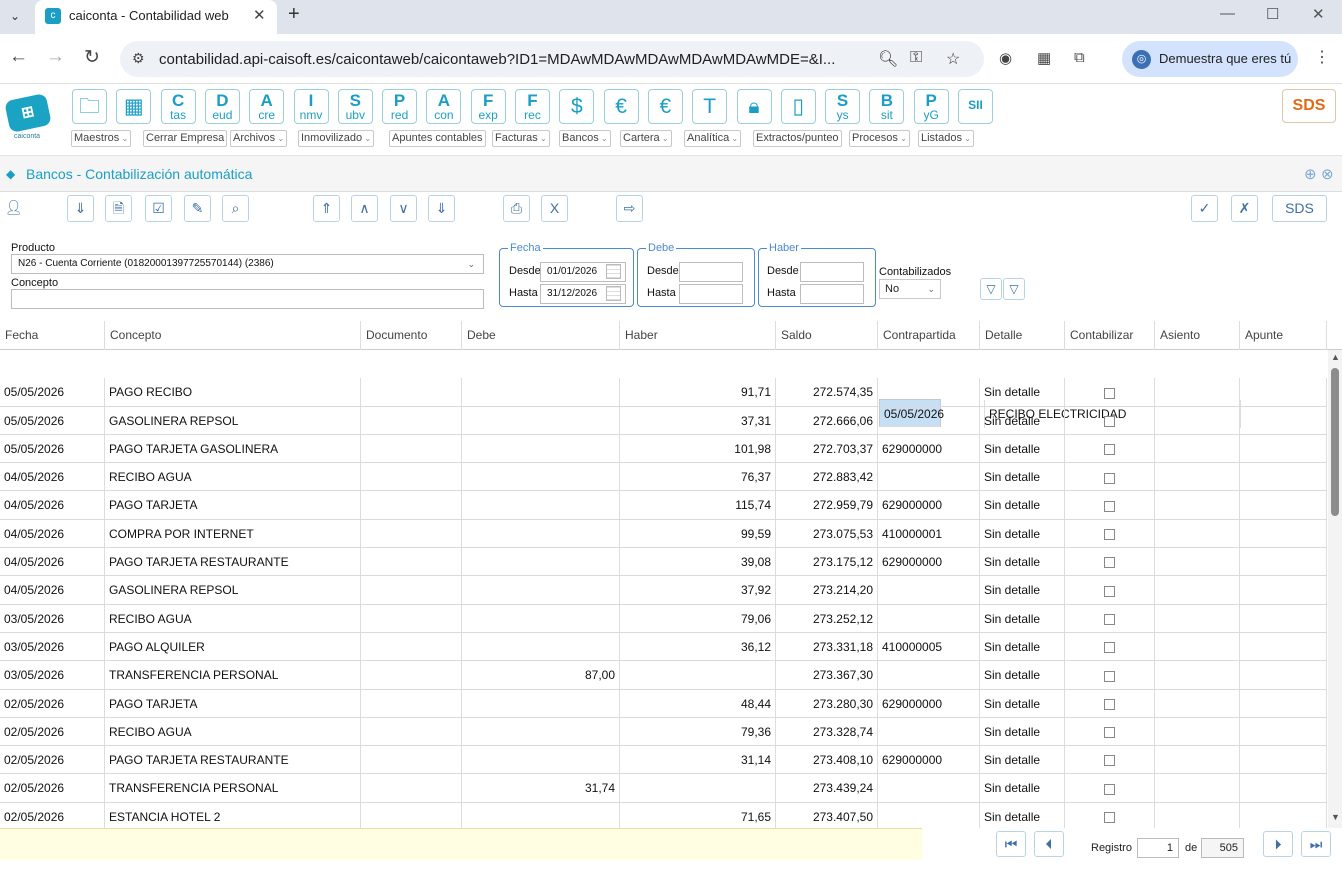 This screenshot has height=874, width=1342. I want to click on sys-button: Sys, so click(843, 106).